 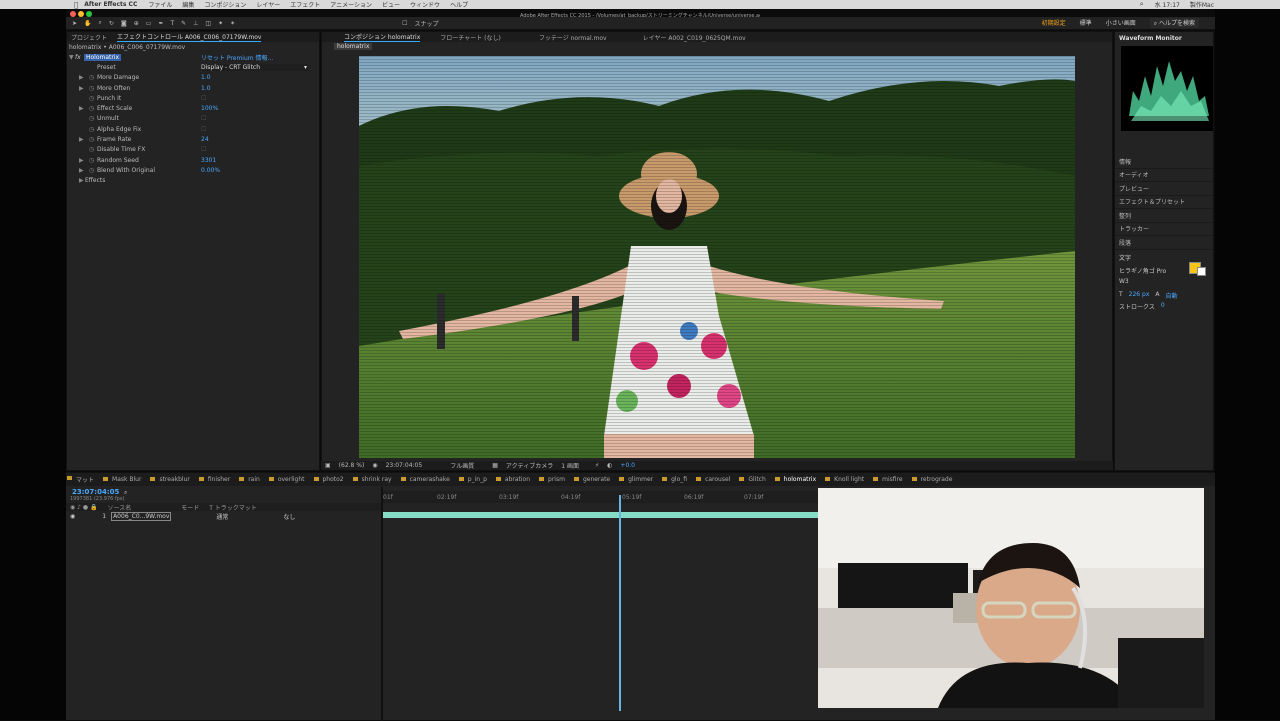 What do you see at coordinates (188, 4) in the screenshot?
I see `menu-edit: 編集` at bounding box center [188, 4].